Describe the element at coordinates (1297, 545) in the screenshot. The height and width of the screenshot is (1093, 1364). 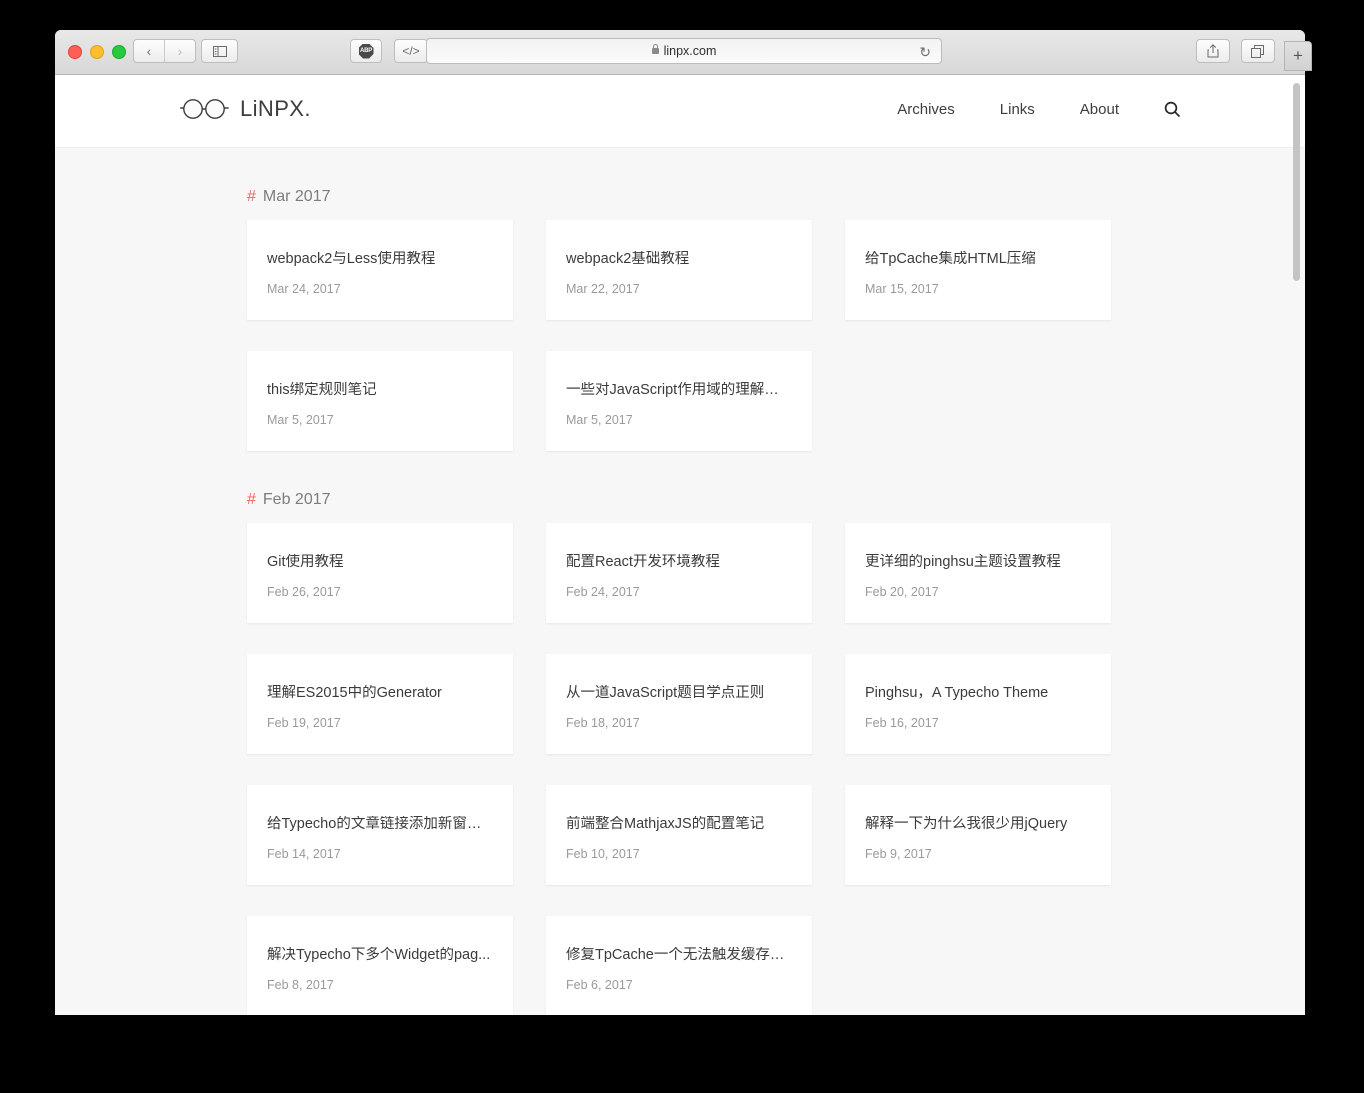
I see `page-scrollbar` at that location.